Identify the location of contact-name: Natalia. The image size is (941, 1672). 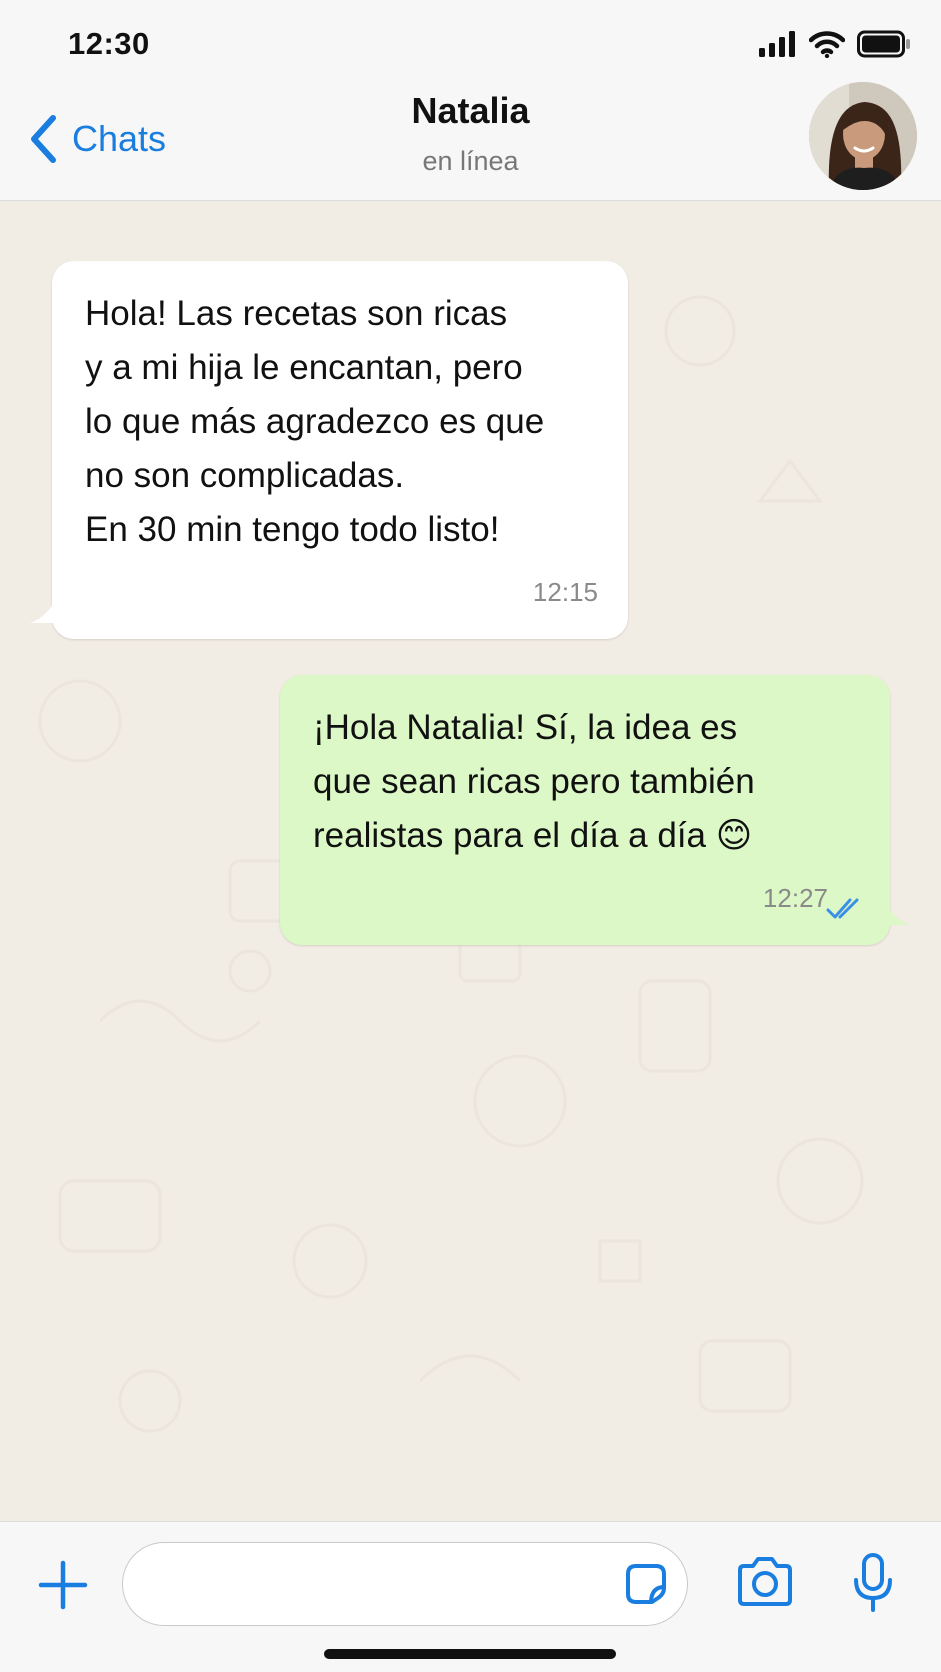
(470, 111).